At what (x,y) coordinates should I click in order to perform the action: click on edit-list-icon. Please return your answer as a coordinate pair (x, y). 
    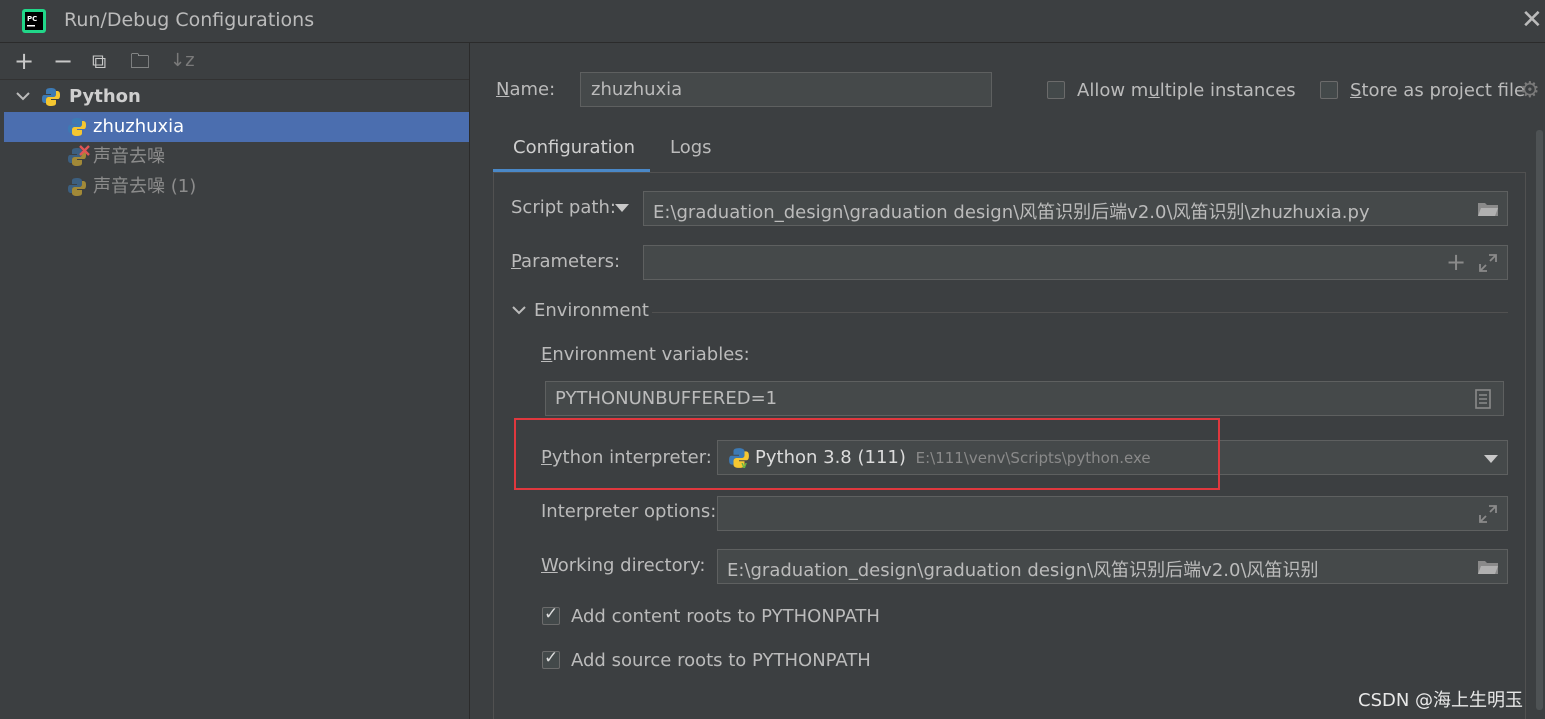
    Looking at the image, I should click on (1483, 399).